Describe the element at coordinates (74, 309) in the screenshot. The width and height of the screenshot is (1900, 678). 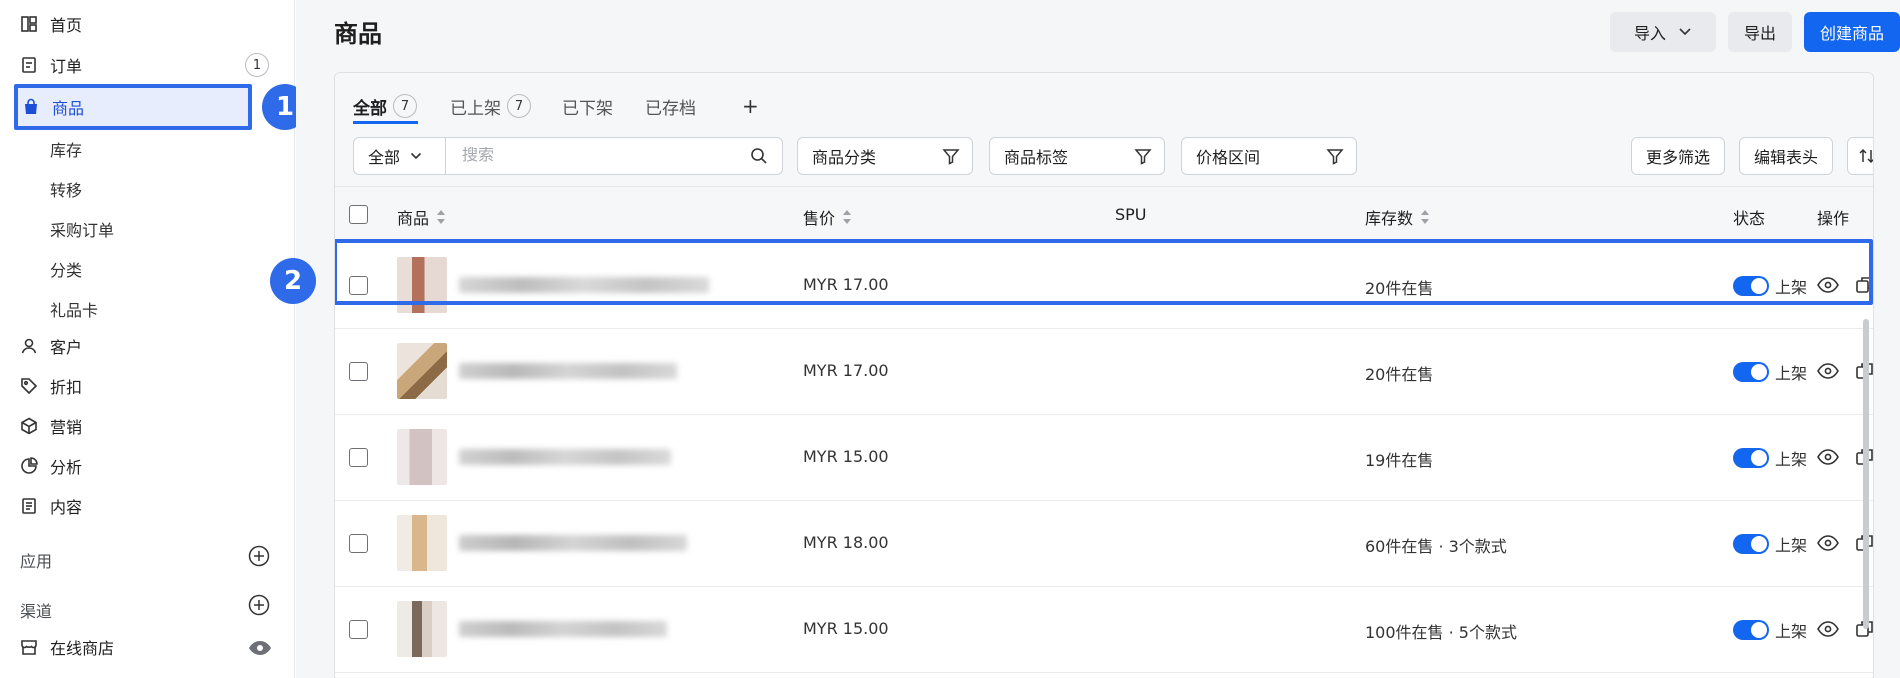
I see `sidebar-subitem-gift-cards: 礼品卡` at that location.